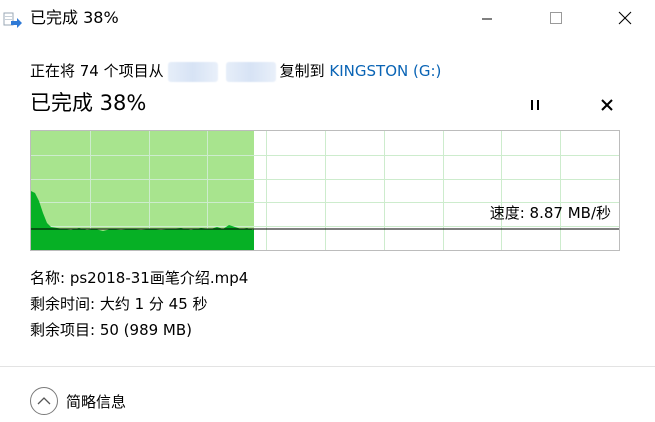  I want to click on maximize-button, so click(556, 19).